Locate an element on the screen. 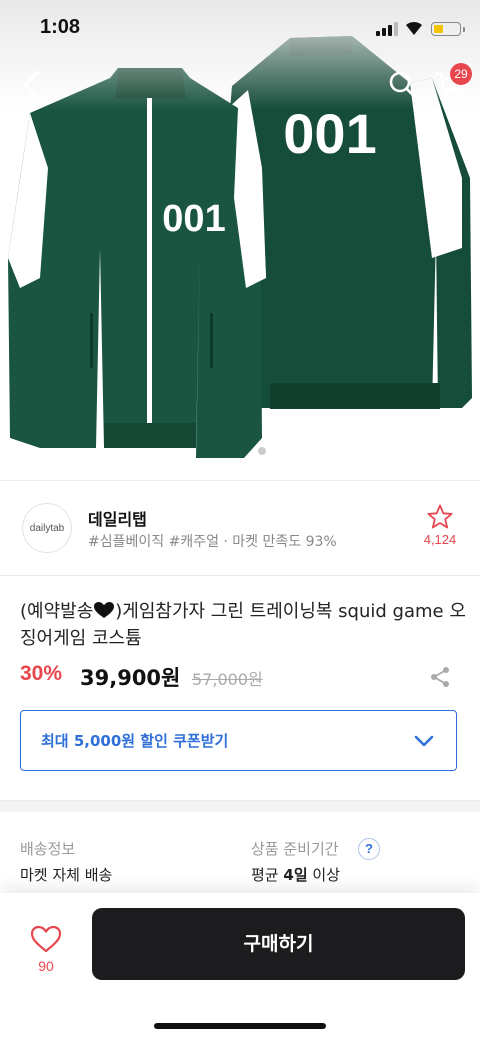 The width and height of the screenshot is (480, 1039). prep-days: 4일 is located at coordinates (295, 875).